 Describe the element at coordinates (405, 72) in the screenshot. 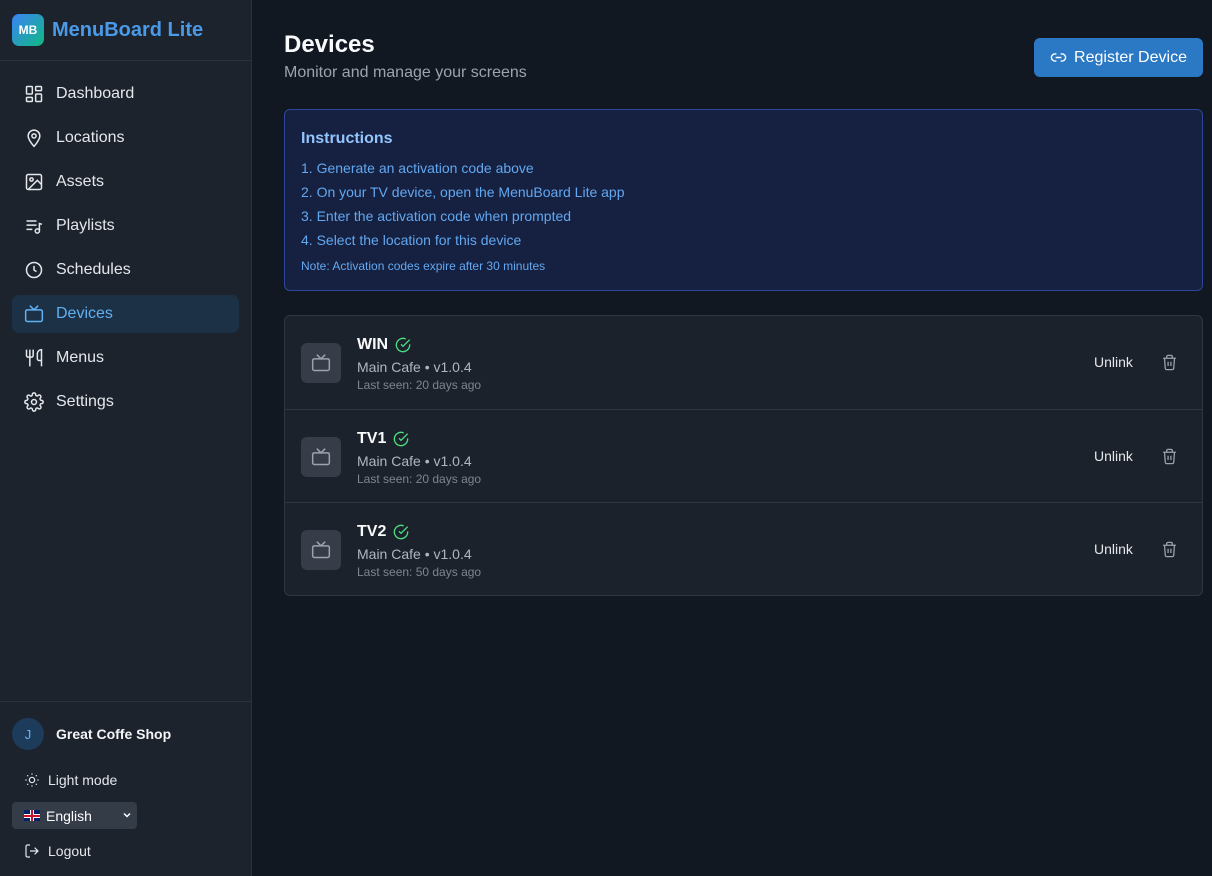

I see `page-subtitle: Monitor and manage your screens` at that location.